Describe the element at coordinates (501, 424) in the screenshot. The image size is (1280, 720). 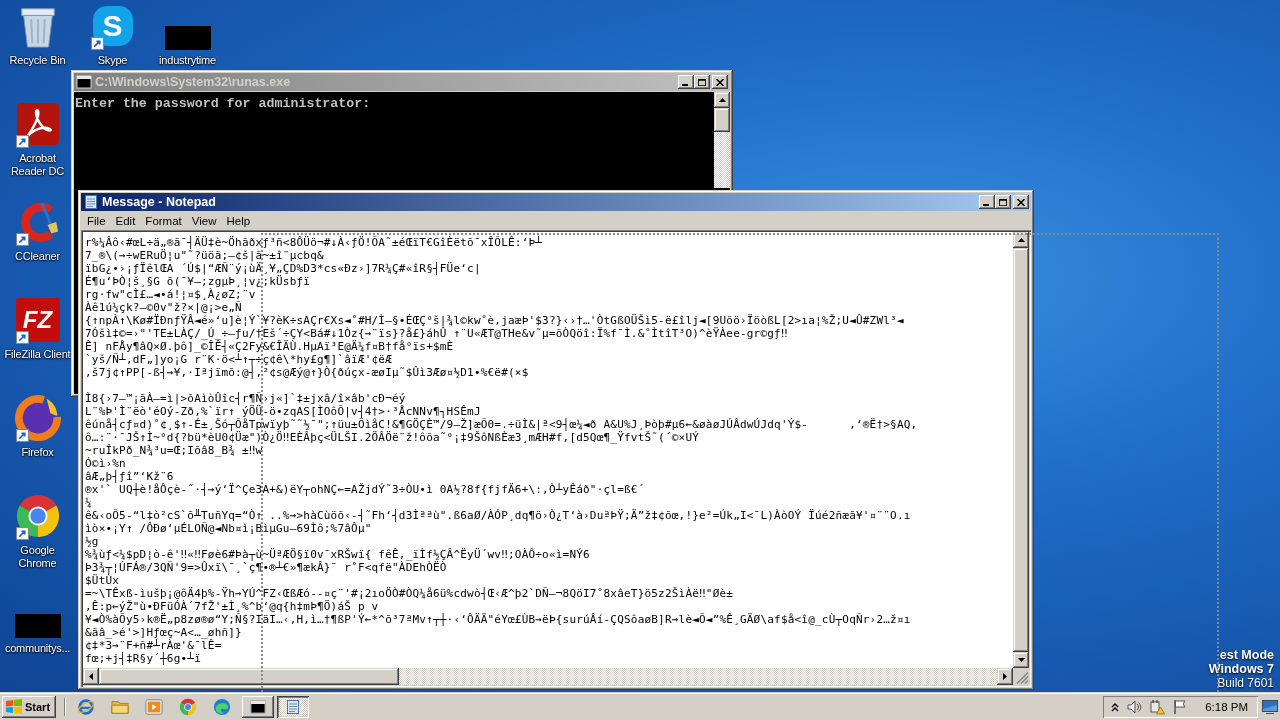
I see `text-line: êúnå┤cƒ¤d)˚¢¸$↑-É±¸Šó┬ÕåTpwïyþ˜˜½¯";↑üu±ÕìåC!&¶GÖÇÈ™/9—Ž]æÕ0=.÷üÌ&|ª<9┤œ¼◄ð A&U%J¸Þòþ#µ6←&øàøJÚÂdwÚJdq'Ý$- ,‘®Ë†>§AQ,` at that location.